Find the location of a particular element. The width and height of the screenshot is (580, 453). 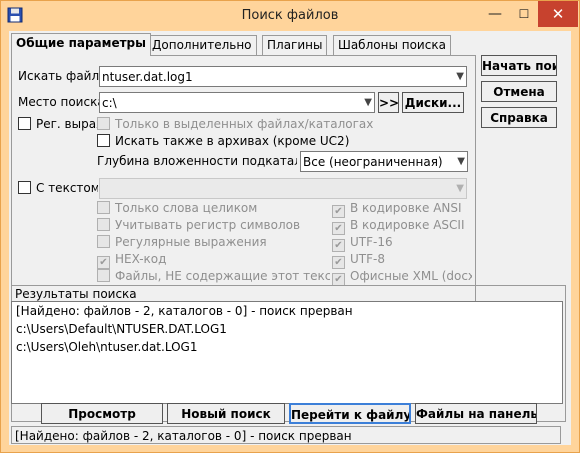

tab-templates: Шаблоны поиска is located at coordinates (392, 45).